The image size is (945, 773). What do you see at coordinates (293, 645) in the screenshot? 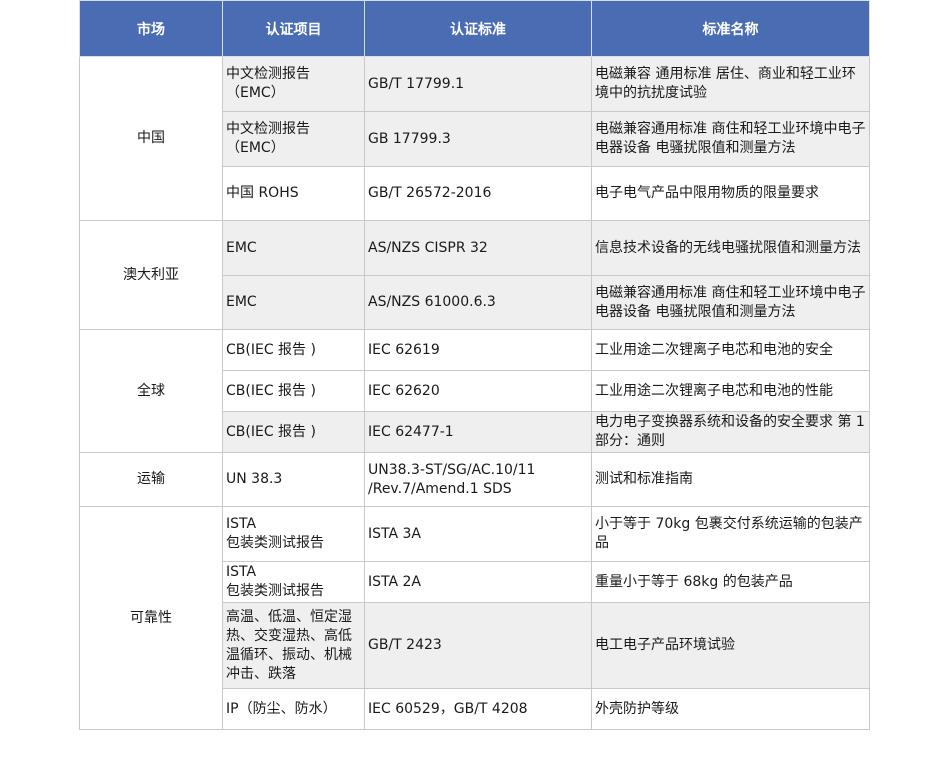
I see `cert-item-cell: 高温、低温、恒定湿热、交变湿热、高低温循环、振动、机械冲击、跌落` at bounding box center [293, 645].